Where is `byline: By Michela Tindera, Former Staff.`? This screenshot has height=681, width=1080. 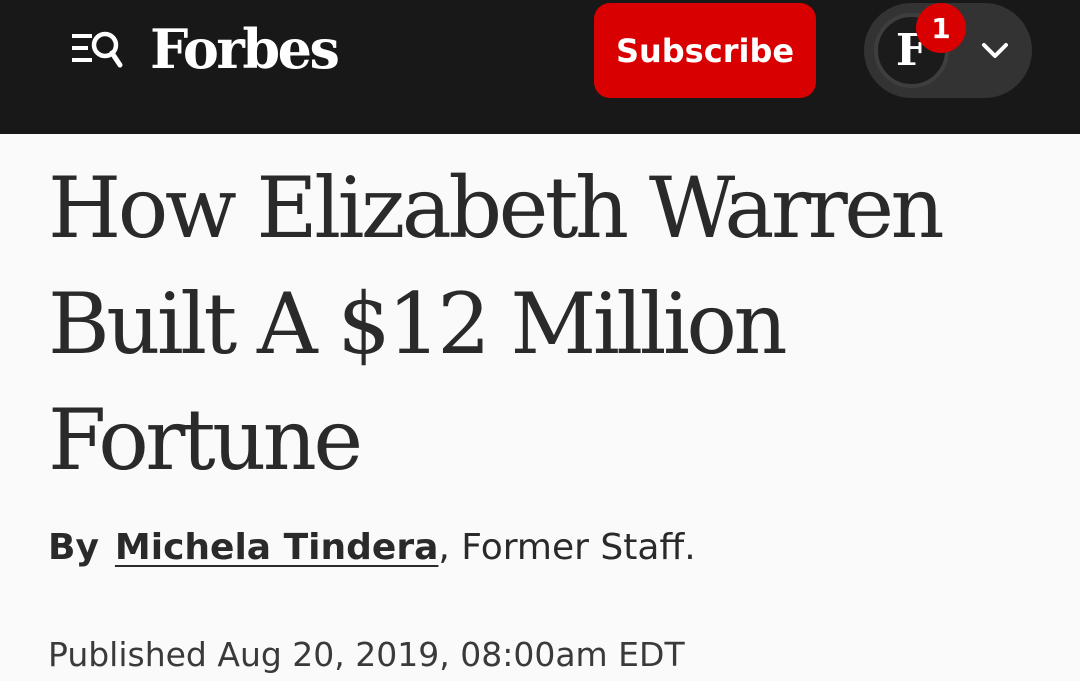 byline: By Michela Tindera, Former Staff. is located at coordinates (372, 548).